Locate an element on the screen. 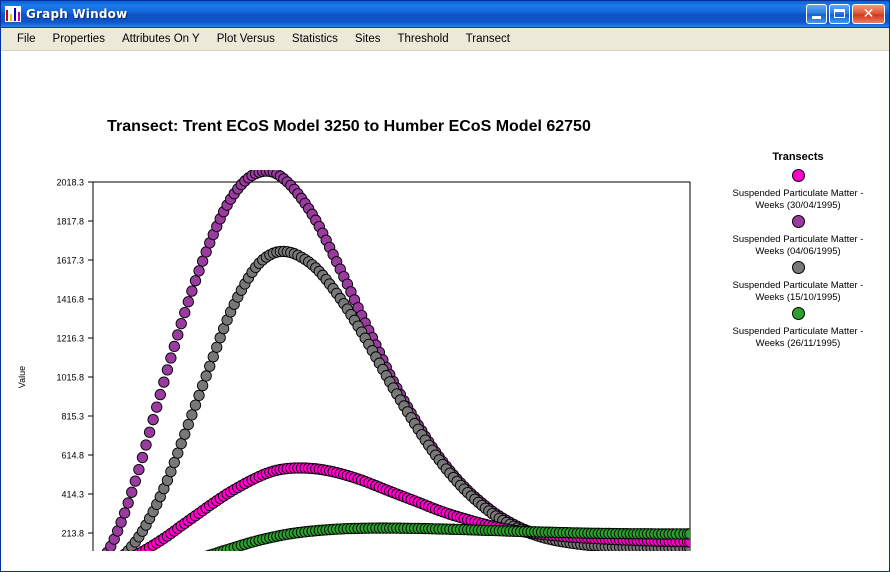  minimize-icon is located at coordinates (816, 17).